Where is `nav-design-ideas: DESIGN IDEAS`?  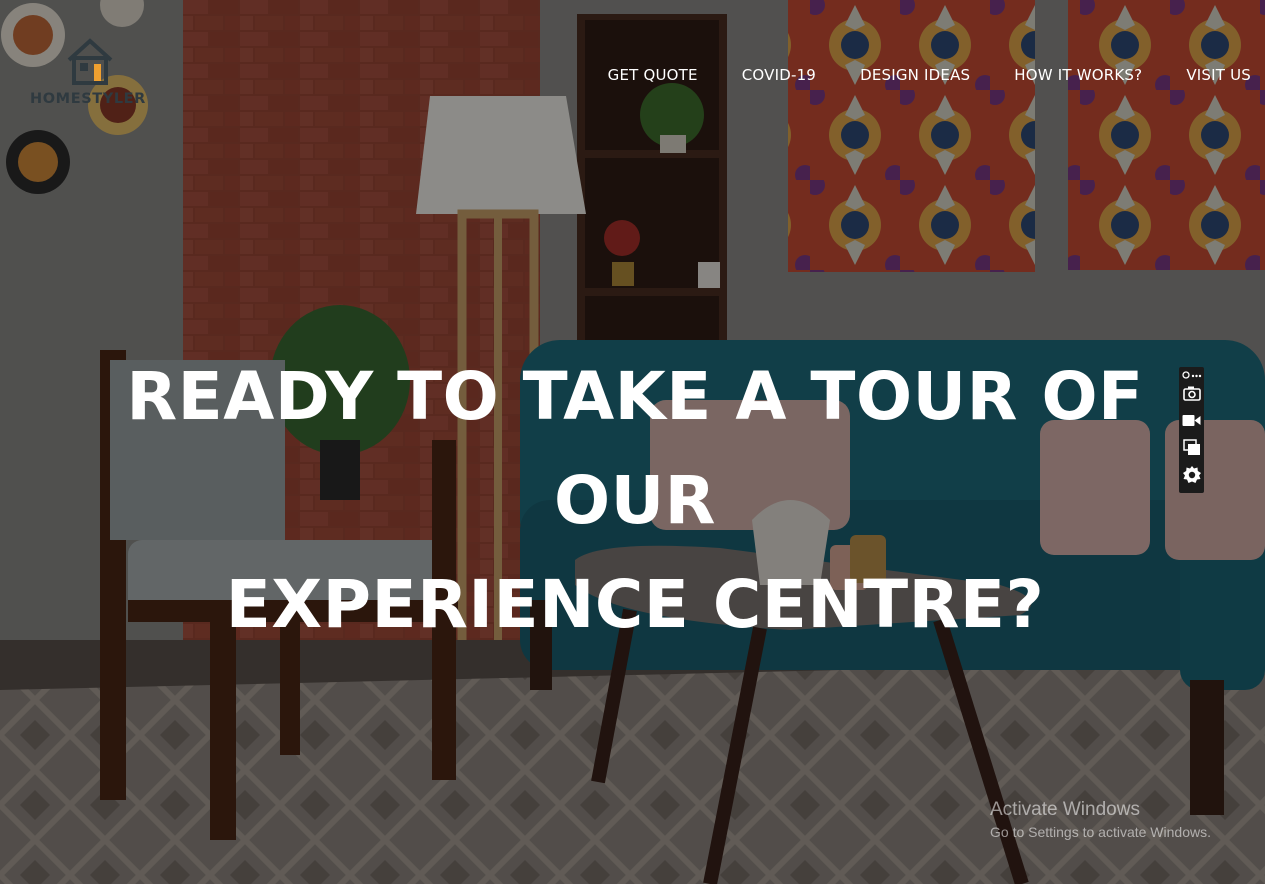
nav-design-ideas: DESIGN IDEAS is located at coordinates (915, 75).